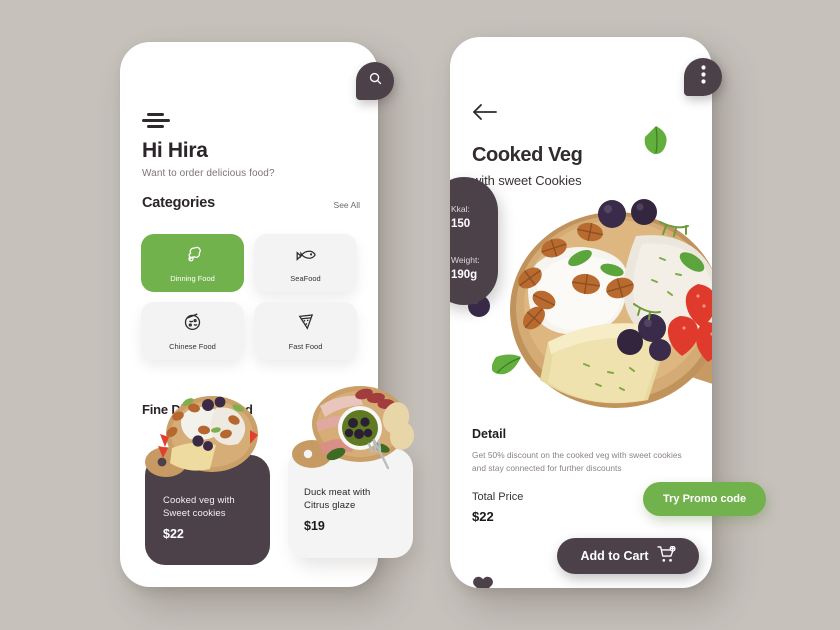  I want to click on total-price-value: $22, so click(483, 516).